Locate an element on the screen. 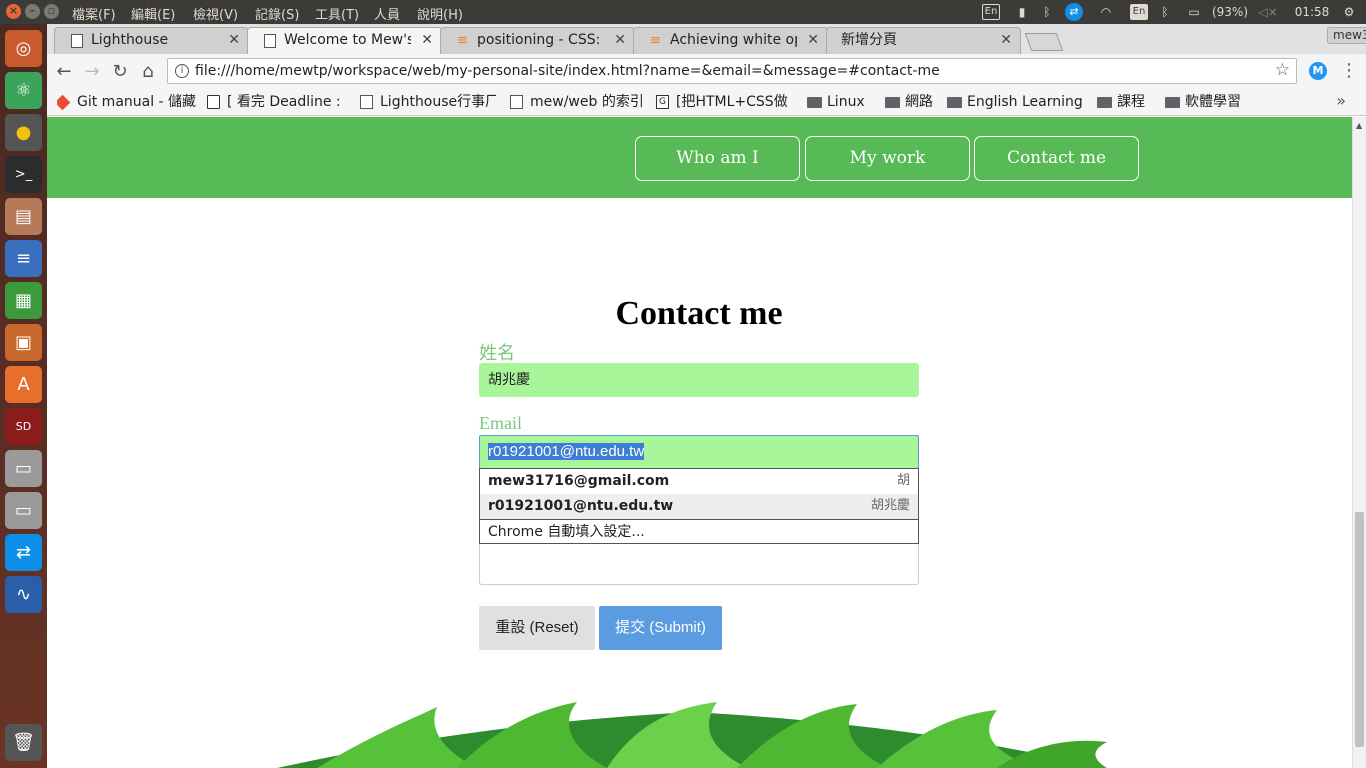 This screenshot has height=768, width=1366. system-monitor-icon: ∿ is located at coordinates (23, 594).